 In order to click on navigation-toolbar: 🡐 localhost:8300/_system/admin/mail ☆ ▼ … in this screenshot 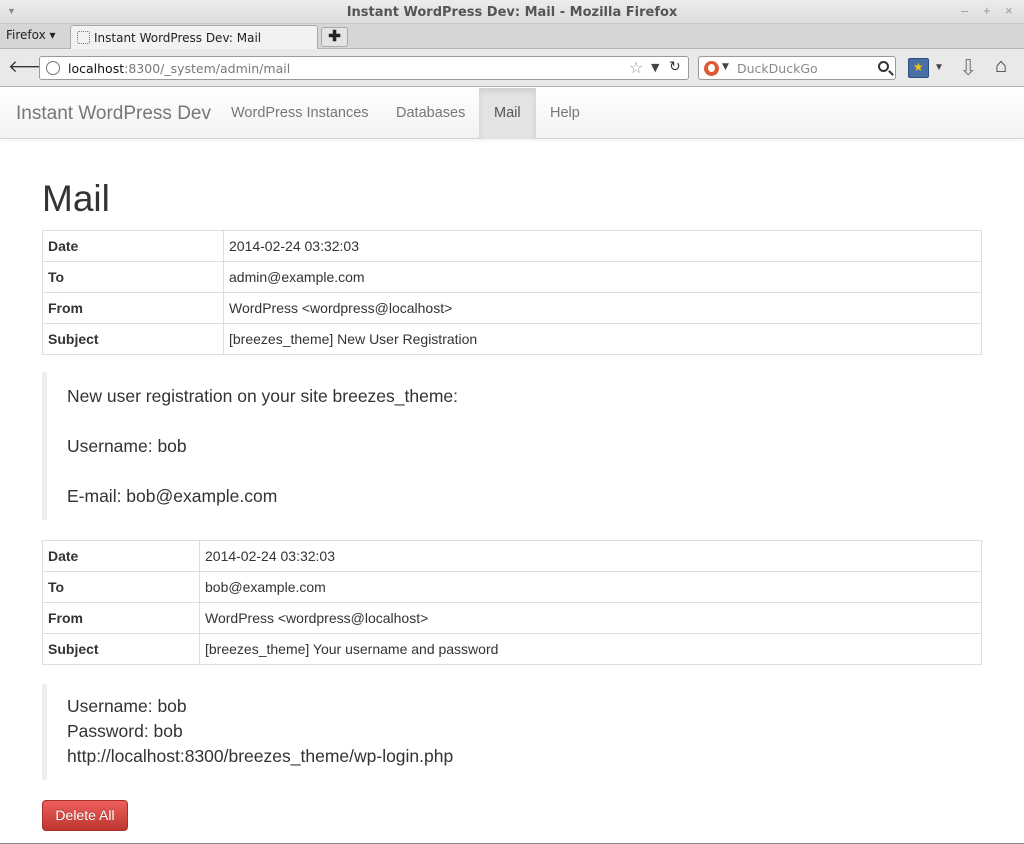, I will do `click(512, 68)`.